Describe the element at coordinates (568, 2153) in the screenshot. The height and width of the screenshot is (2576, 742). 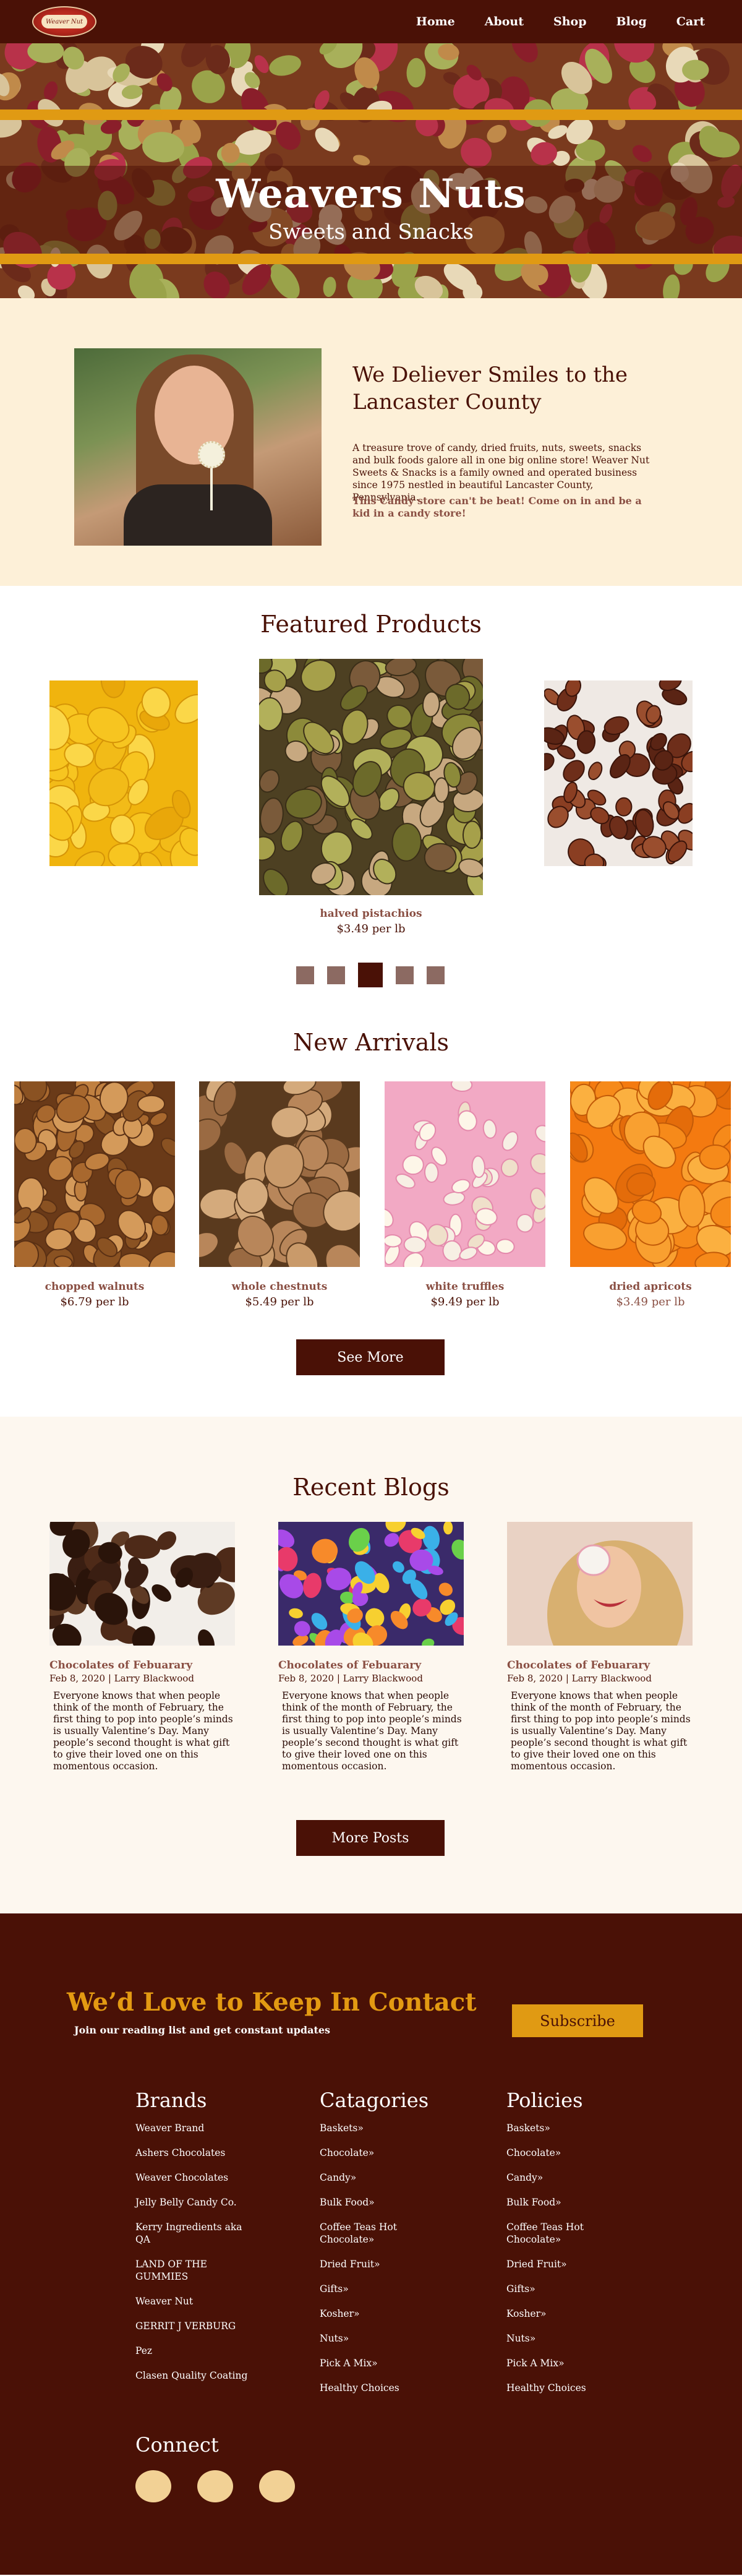
I see `policies-link: Chocolate»` at that location.